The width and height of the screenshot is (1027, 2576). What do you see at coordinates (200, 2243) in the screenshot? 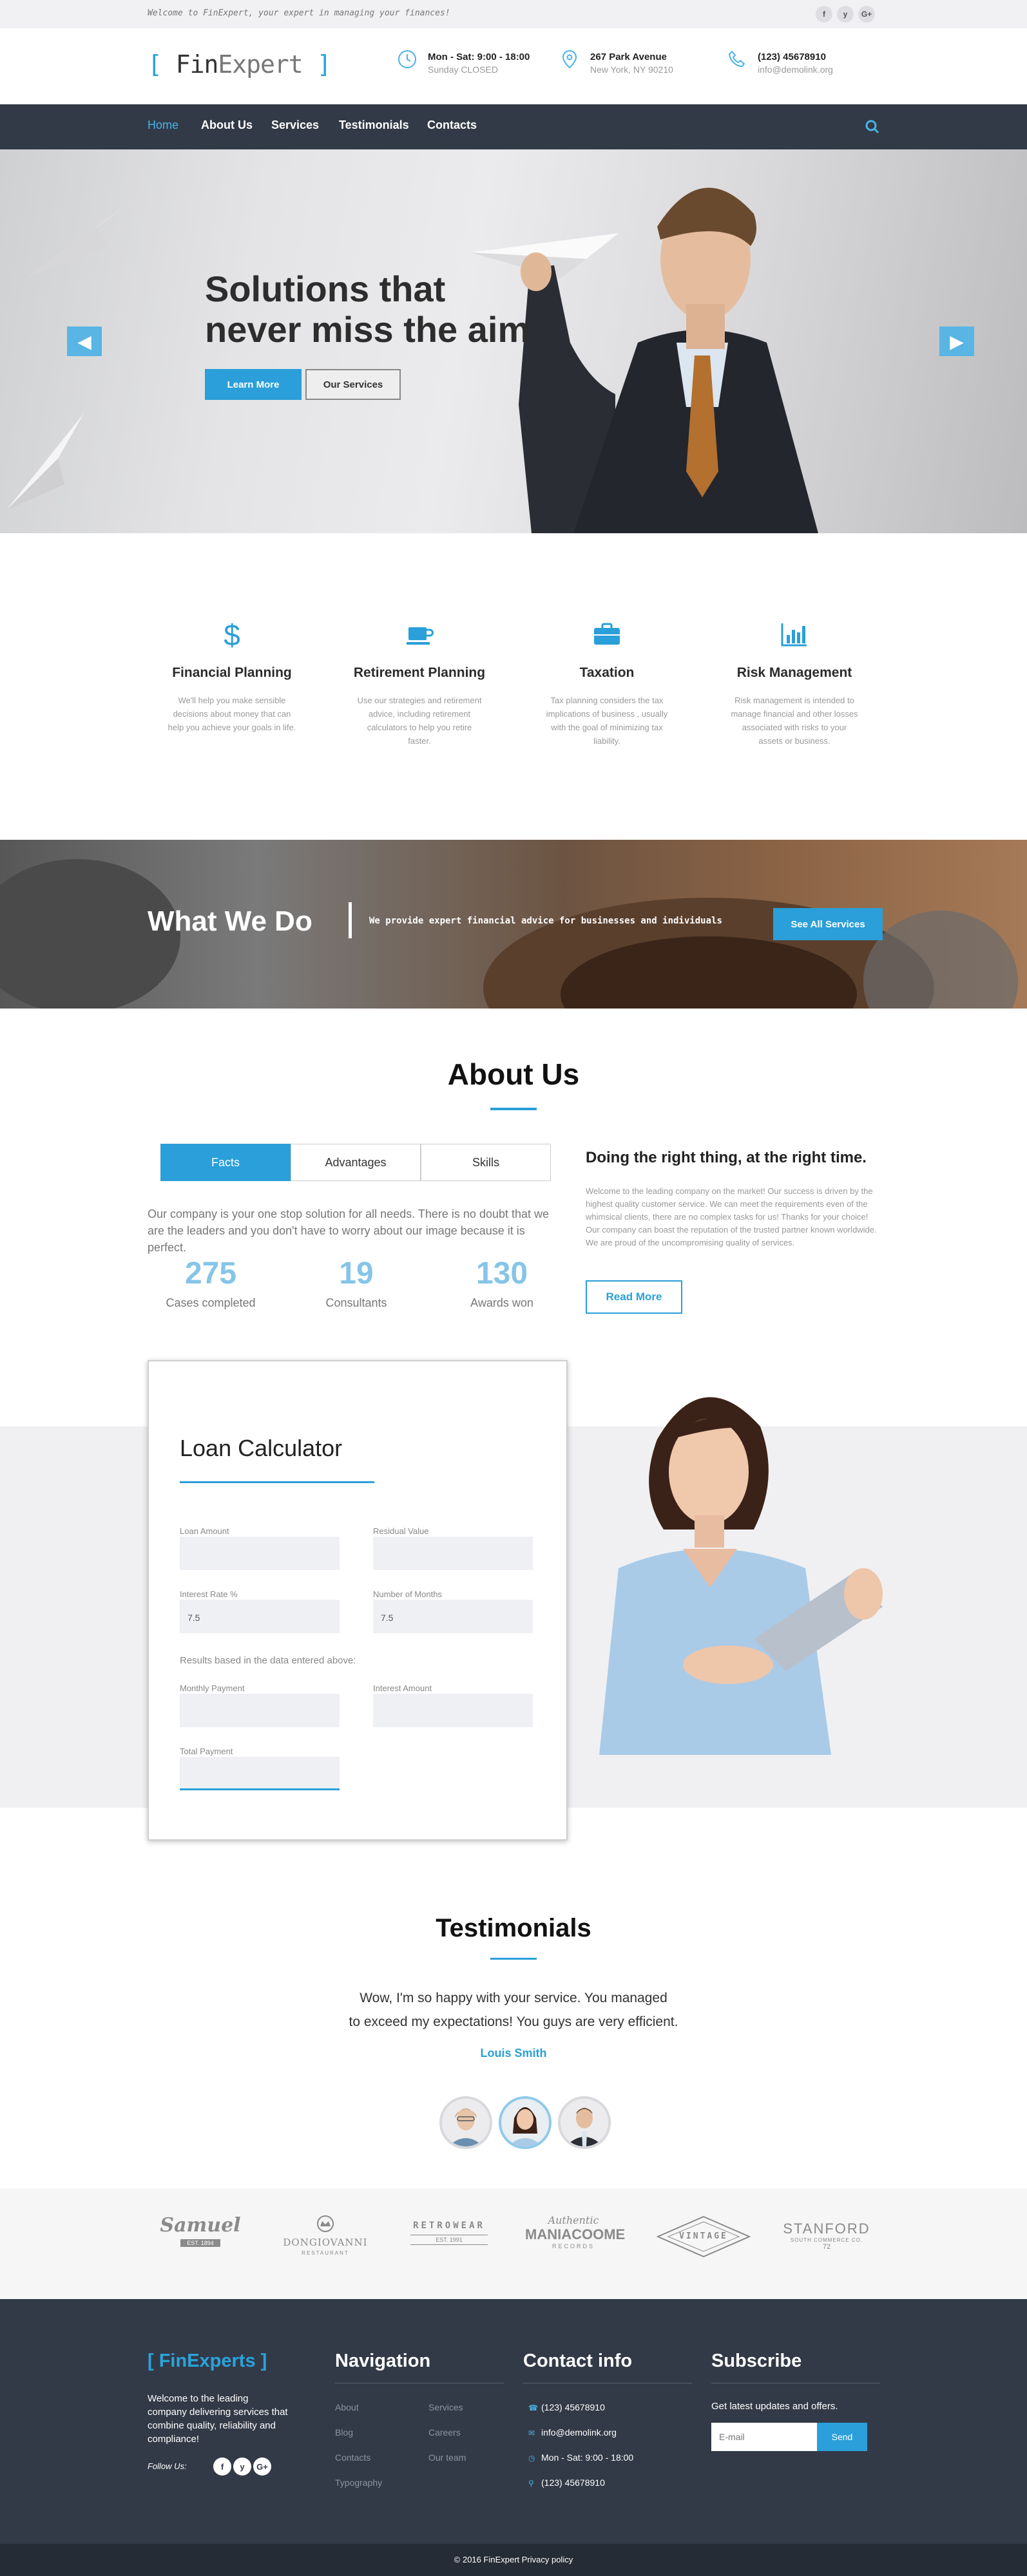
I see `brand-logo-samuel: Samuel EST. 1894` at bounding box center [200, 2243].